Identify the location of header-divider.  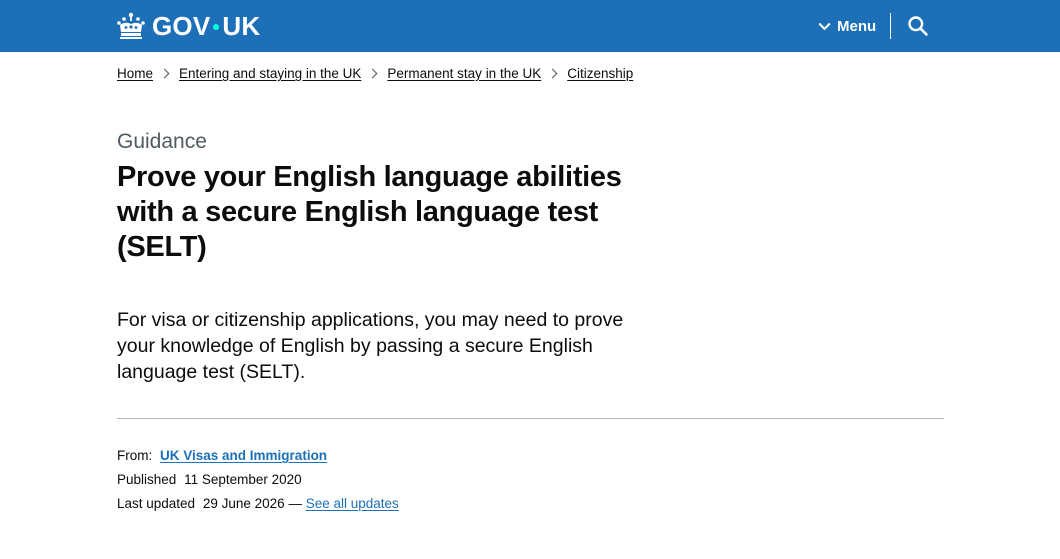
(890, 26).